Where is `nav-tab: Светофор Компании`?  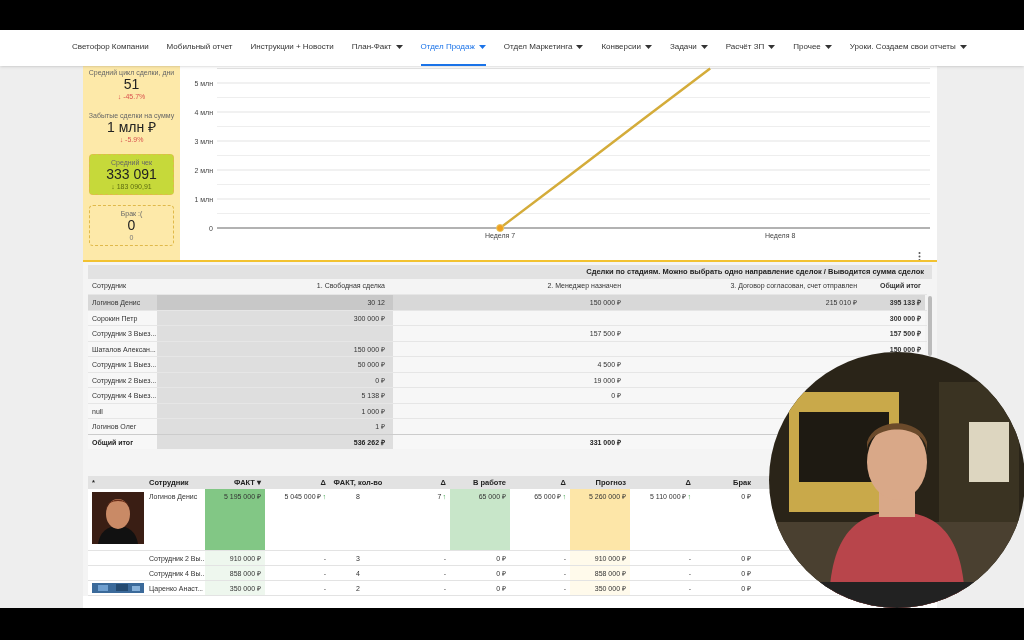 nav-tab: Светофор Компании is located at coordinates (110, 48).